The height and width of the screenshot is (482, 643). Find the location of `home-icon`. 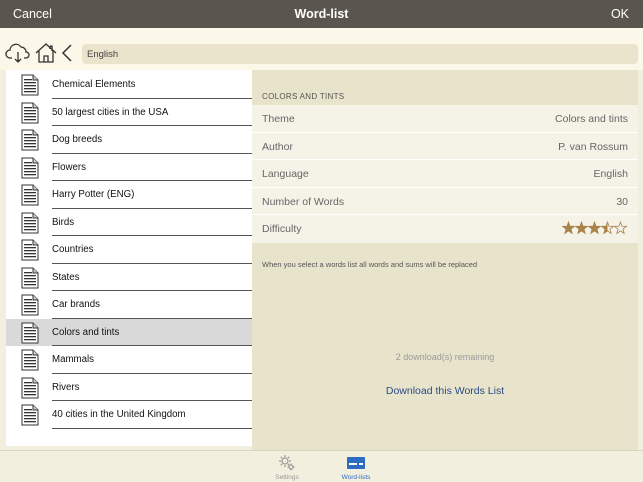

home-icon is located at coordinates (46, 53).